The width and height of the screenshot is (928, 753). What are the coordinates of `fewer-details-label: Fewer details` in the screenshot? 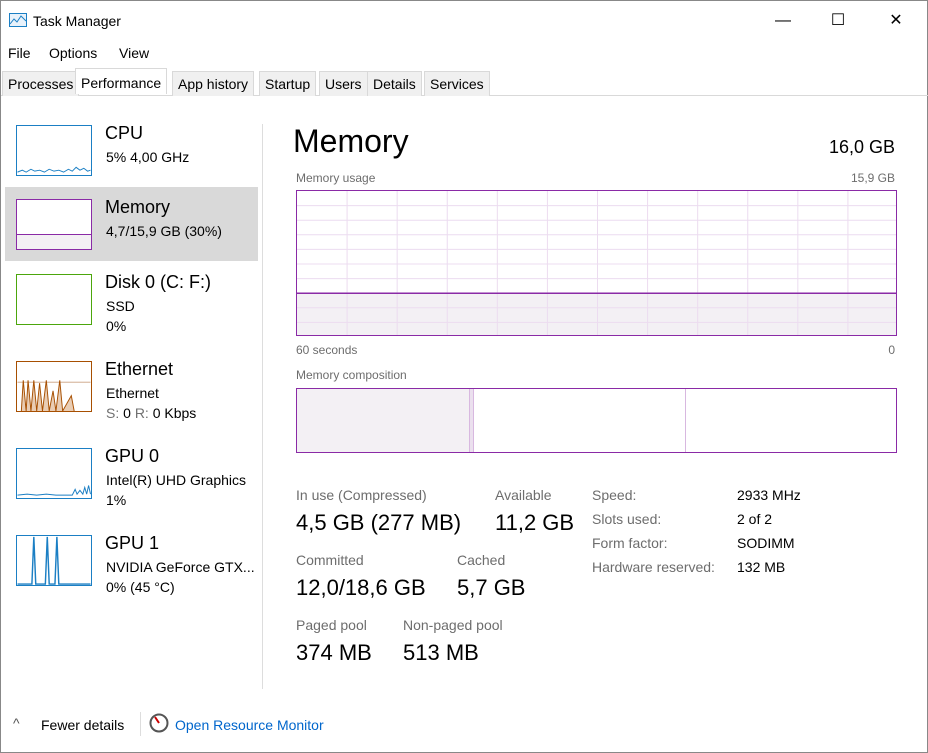 It's located at (83, 725).